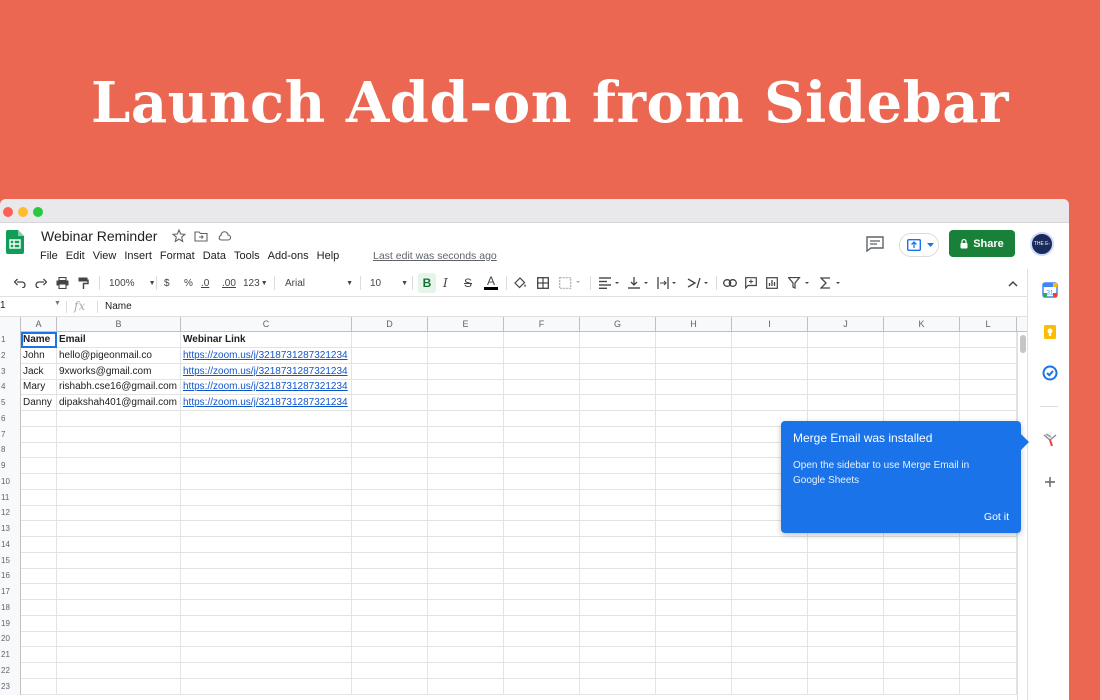  Describe the element at coordinates (922, 324) in the screenshot. I see `column-header: K` at that location.